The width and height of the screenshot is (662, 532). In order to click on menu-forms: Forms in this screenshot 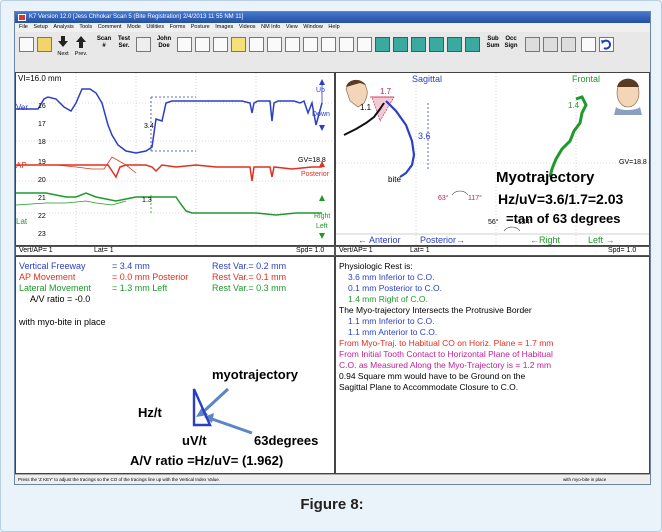, I will do `click(178, 27)`.